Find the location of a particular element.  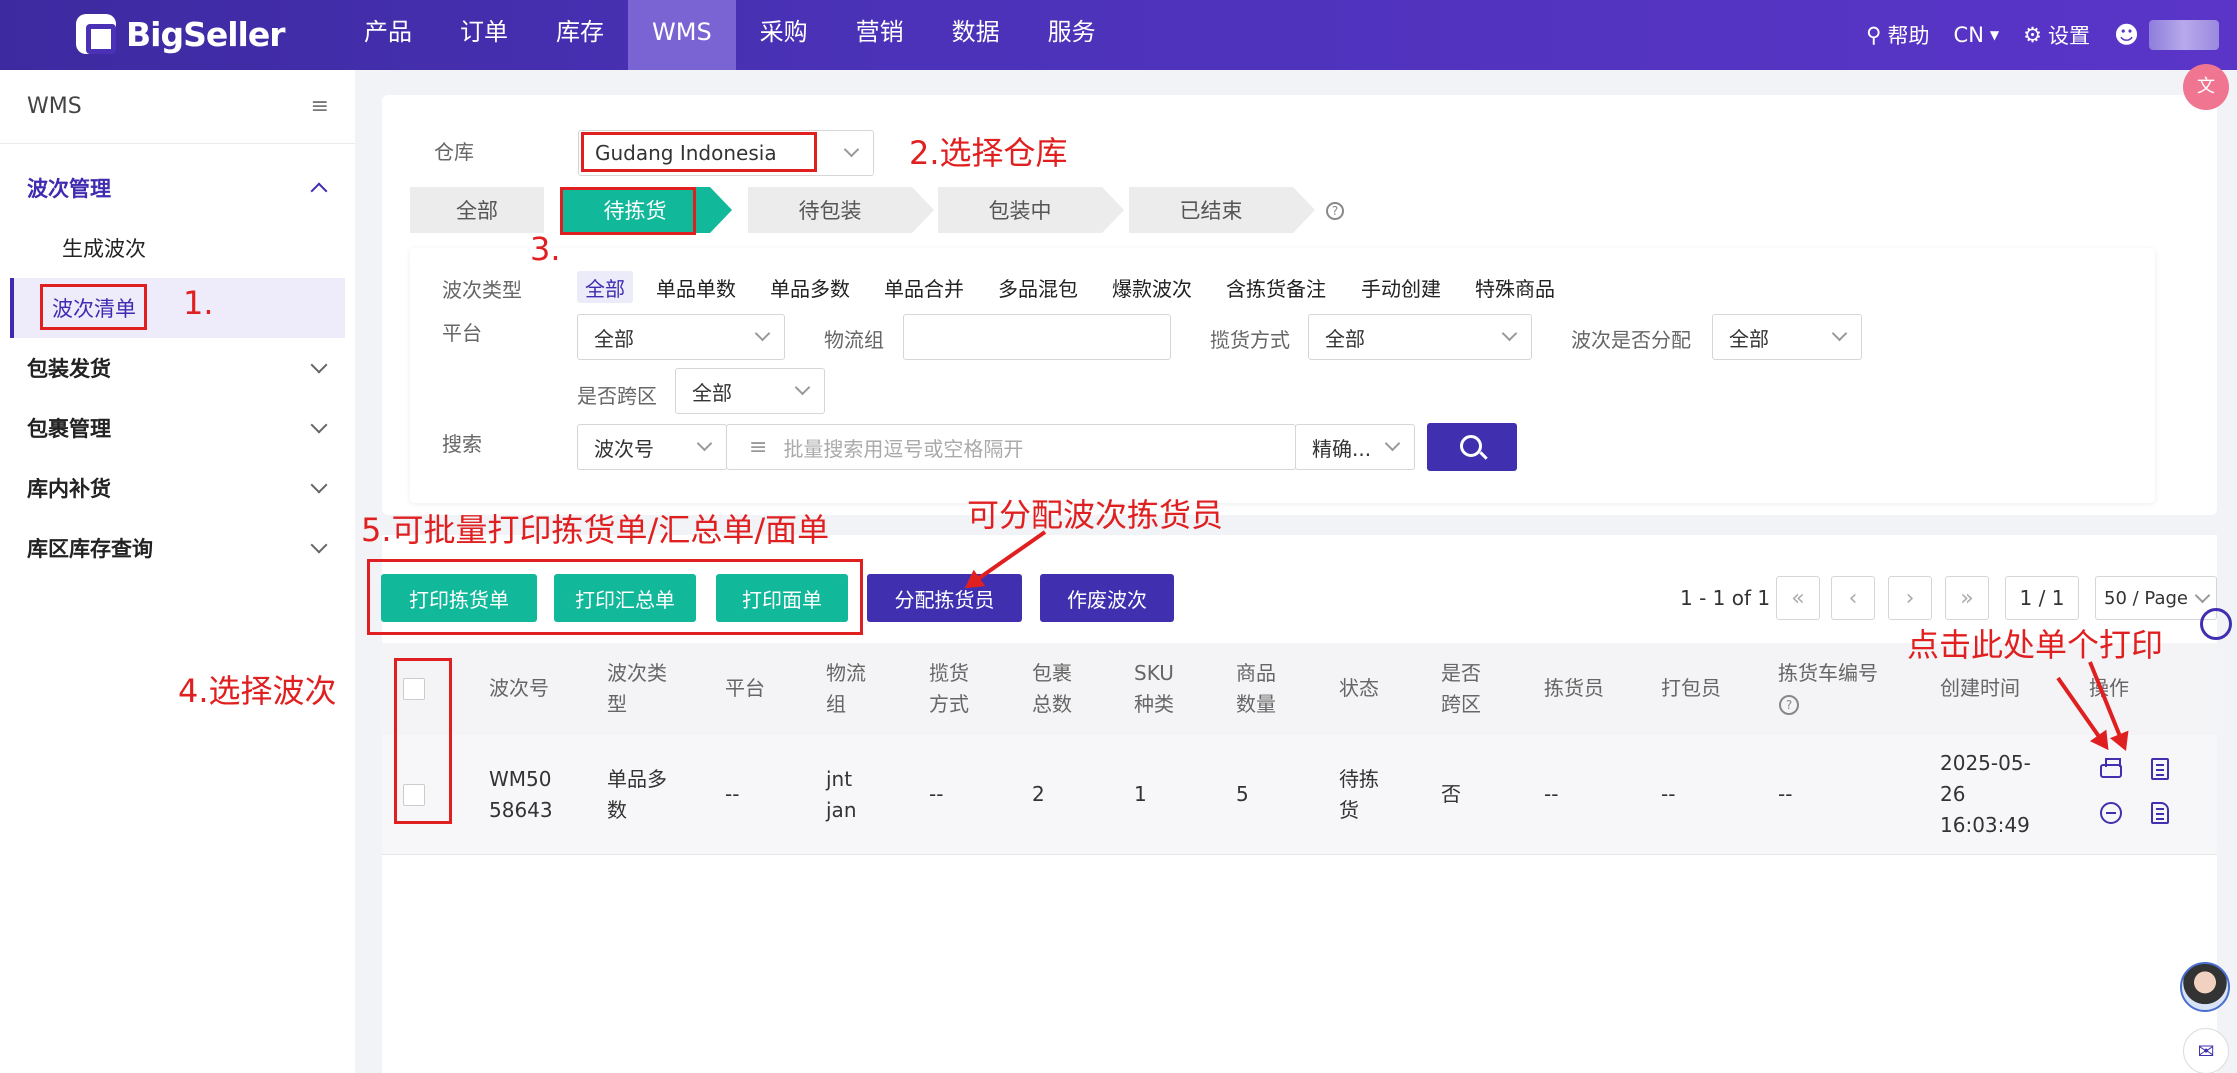

next-page-icon: › is located at coordinates (1910, 598).